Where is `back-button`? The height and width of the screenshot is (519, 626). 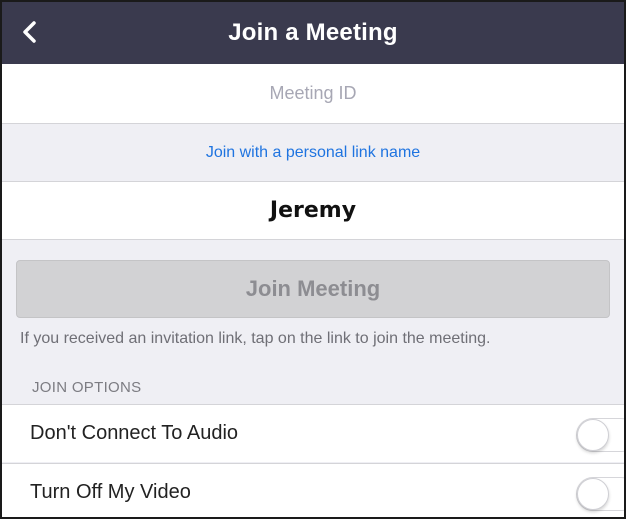 back-button is located at coordinates (29, 32).